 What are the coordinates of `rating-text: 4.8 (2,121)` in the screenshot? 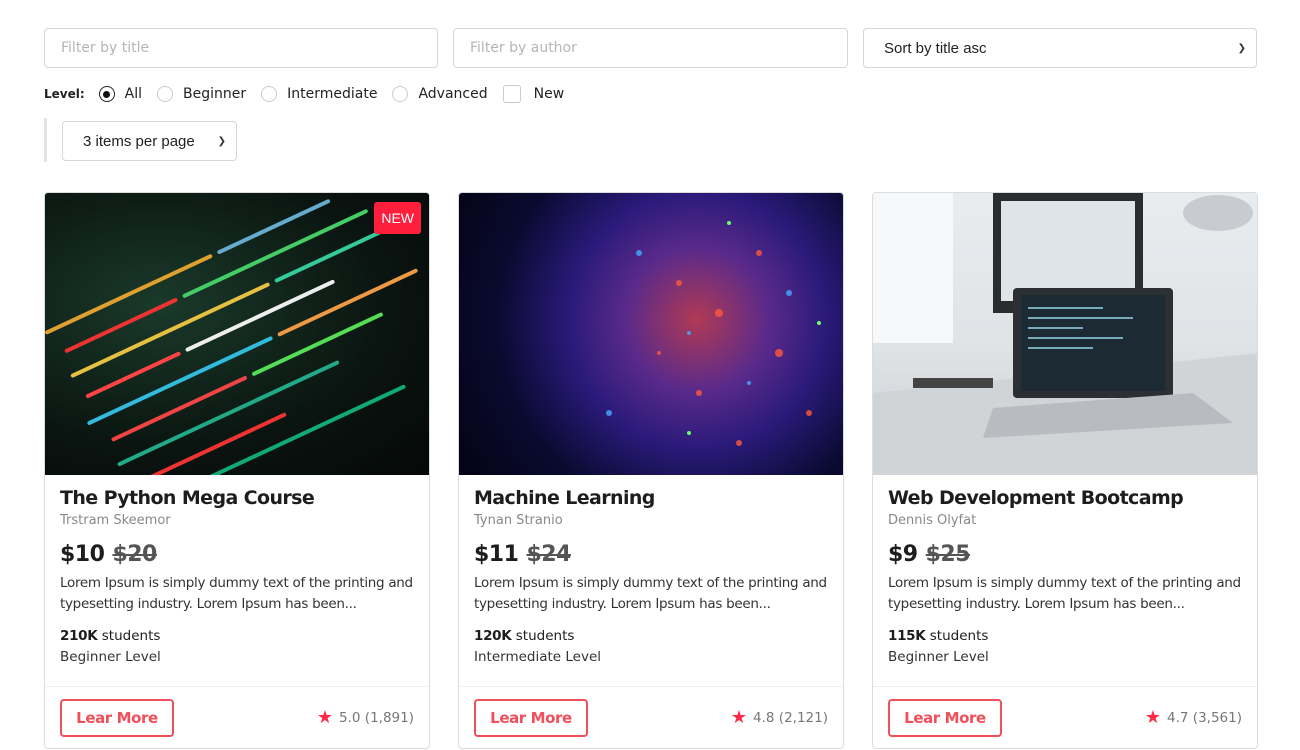 It's located at (790, 717).